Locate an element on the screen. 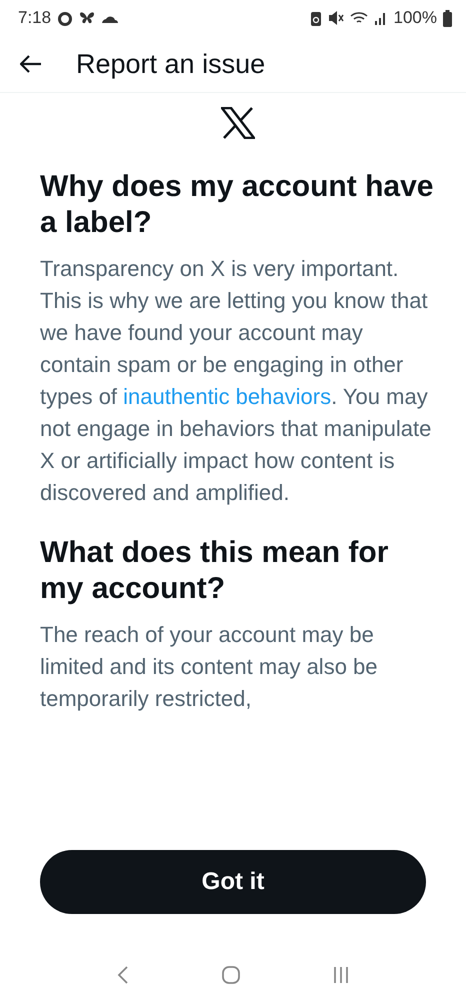 Image resolution: width=466 pixels, height=1000 pixels. back-arrow-icon is located at coordinates (31, 64).